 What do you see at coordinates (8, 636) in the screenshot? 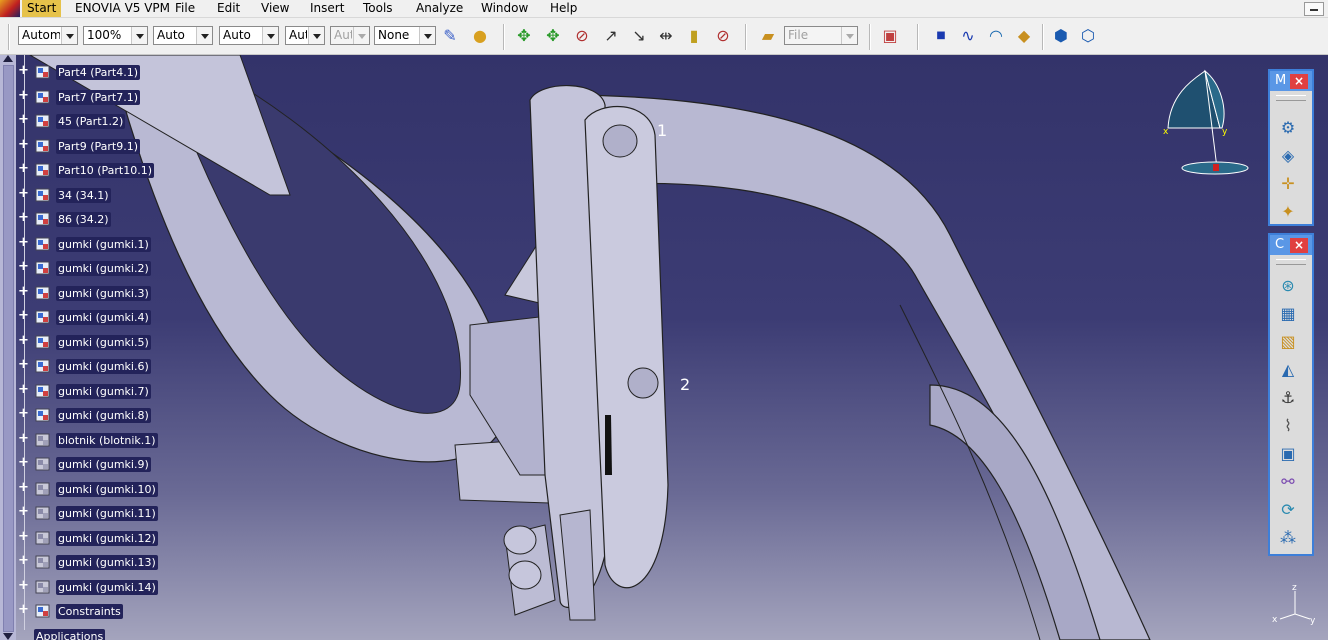
I see `scroll-down-icon` at bounding box center [8, 636].